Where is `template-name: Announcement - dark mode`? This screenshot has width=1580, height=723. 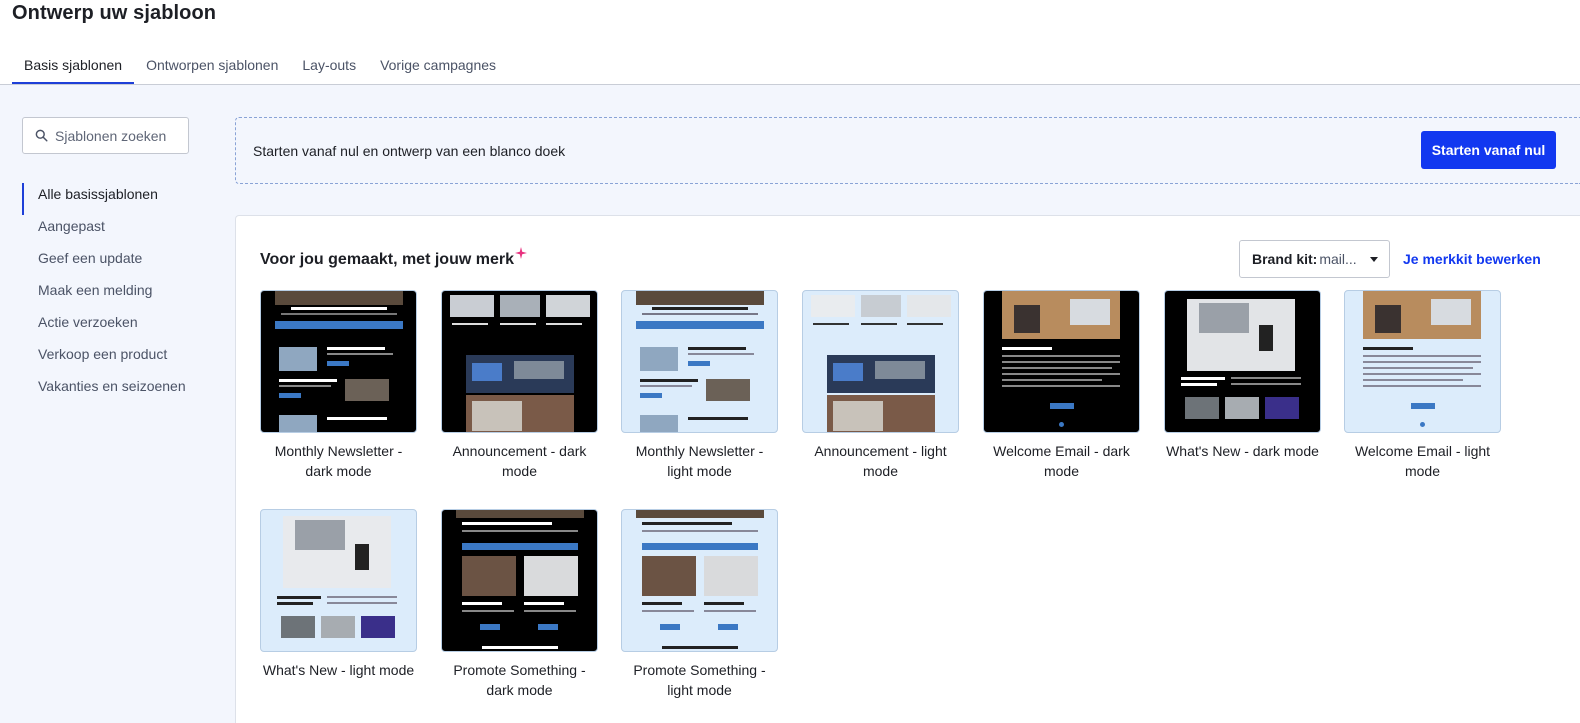
template-name: Announcement - dark mode is located at coordinates (519, 461).